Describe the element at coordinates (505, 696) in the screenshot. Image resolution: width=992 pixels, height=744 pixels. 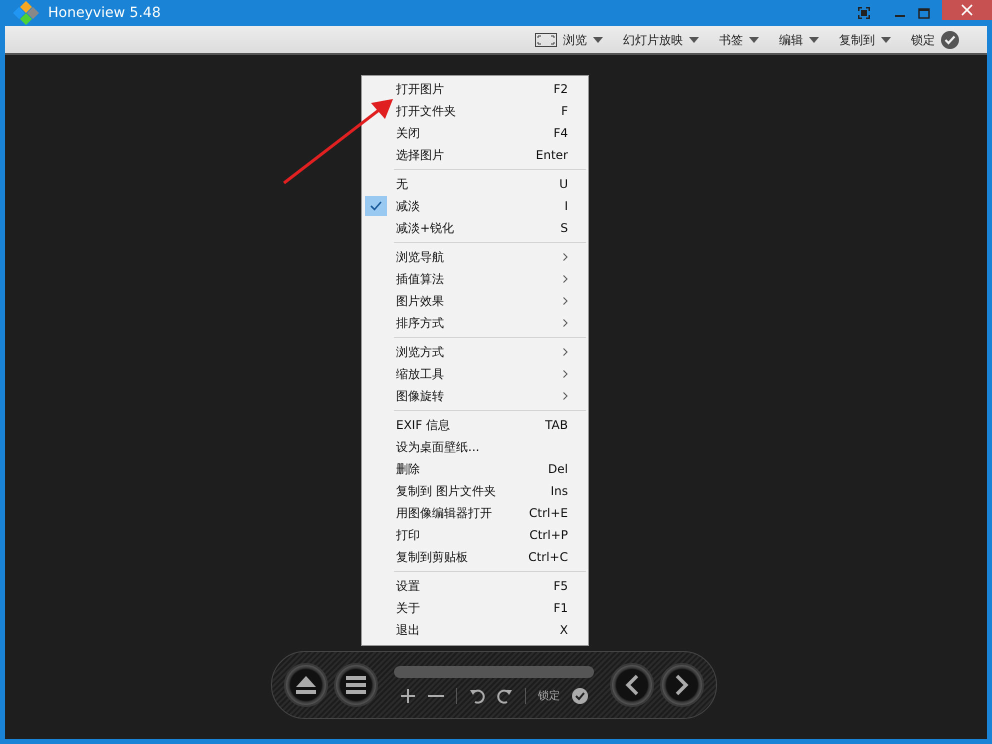
I see `rotate-right-icon` at that location.